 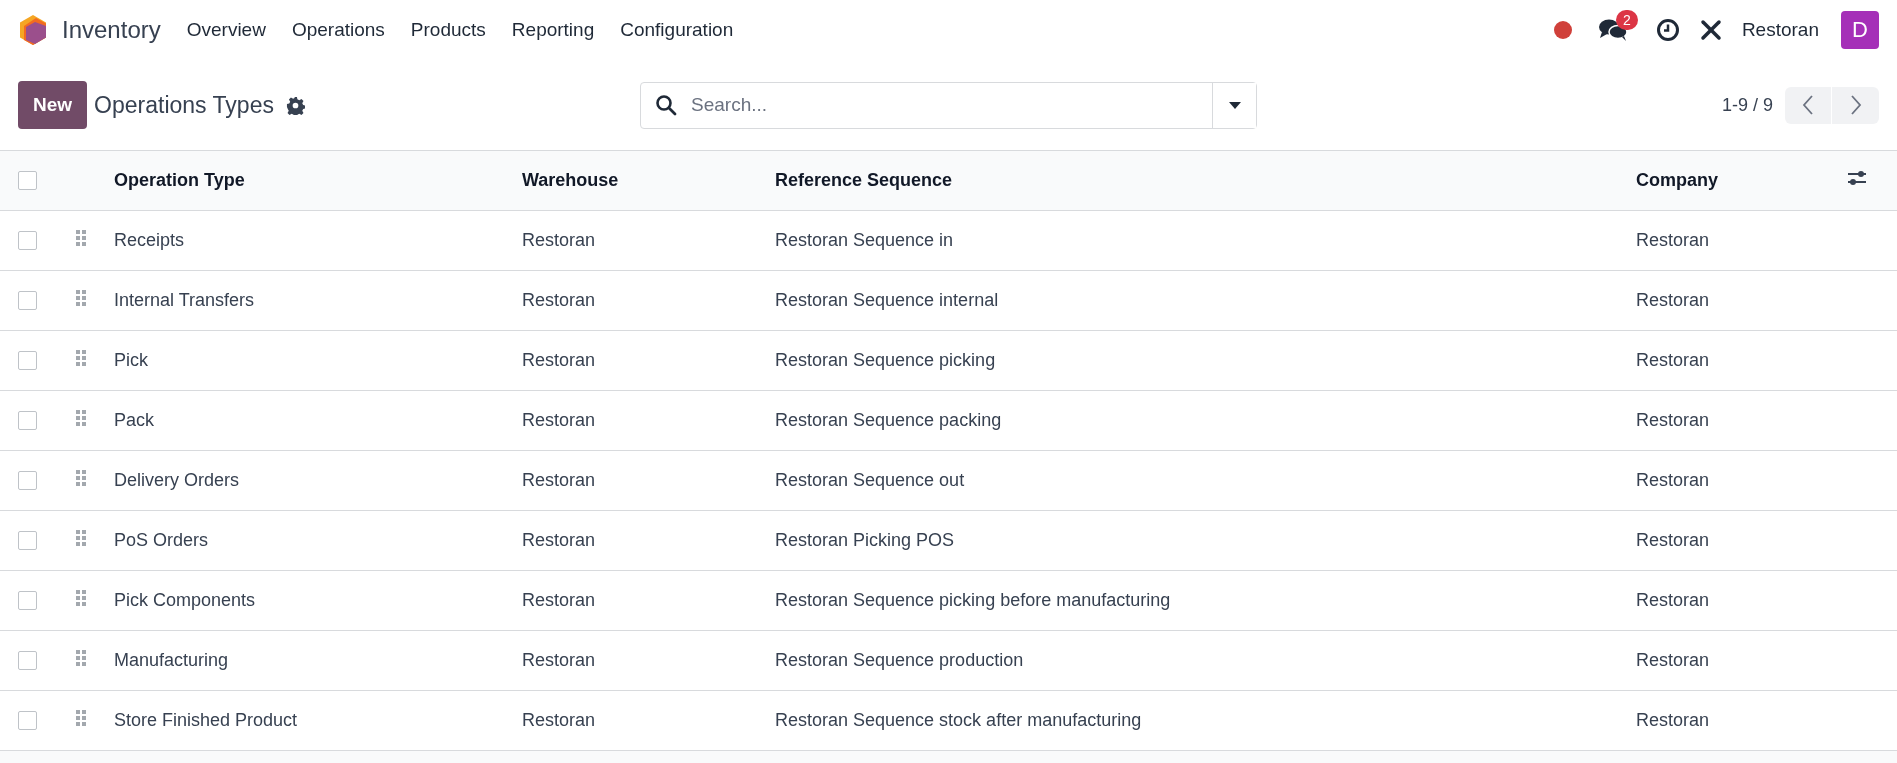 What do you see at coordinates (900, 660) in the screenshot?
I see `table-cell-text: Restoran Sequence production` at bounding box center [900, 660].